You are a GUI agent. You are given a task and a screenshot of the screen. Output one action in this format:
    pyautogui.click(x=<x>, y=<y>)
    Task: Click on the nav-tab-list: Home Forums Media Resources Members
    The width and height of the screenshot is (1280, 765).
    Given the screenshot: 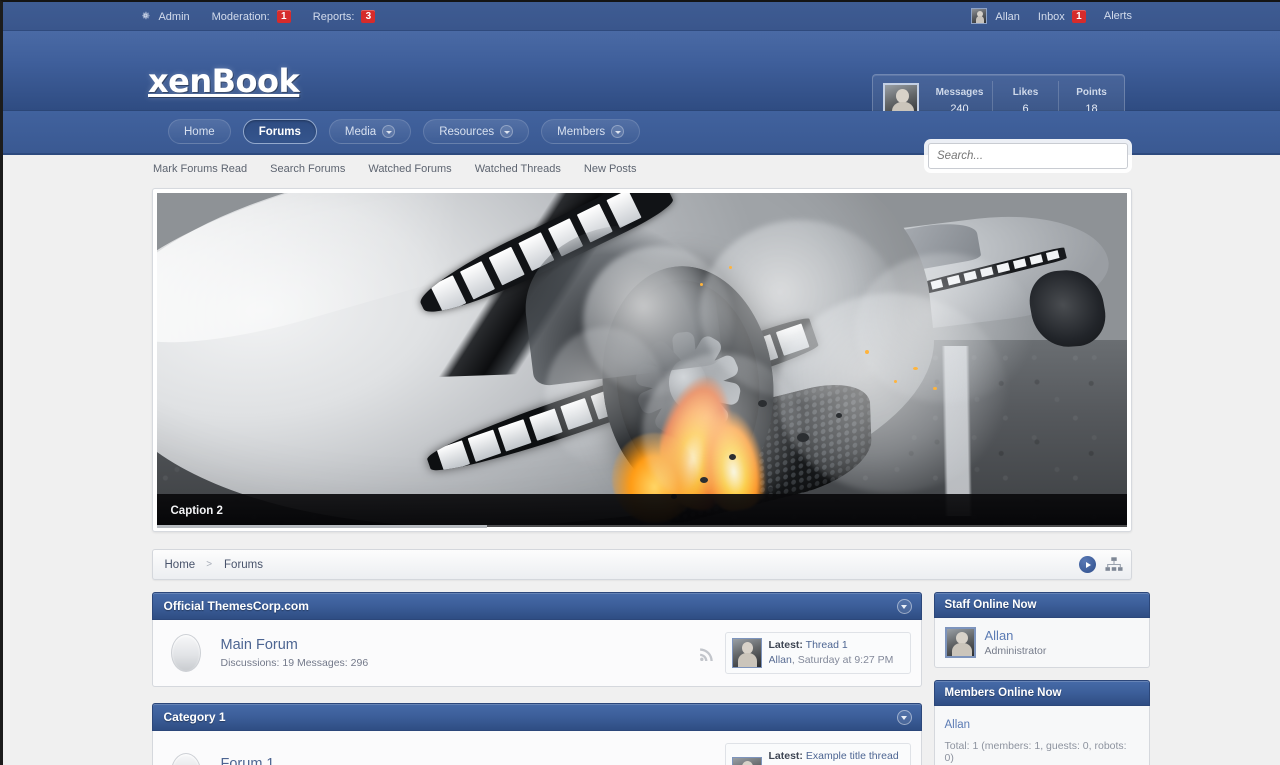 What is the action you would take?
    pyautogui.click(x=404, y=131)
    